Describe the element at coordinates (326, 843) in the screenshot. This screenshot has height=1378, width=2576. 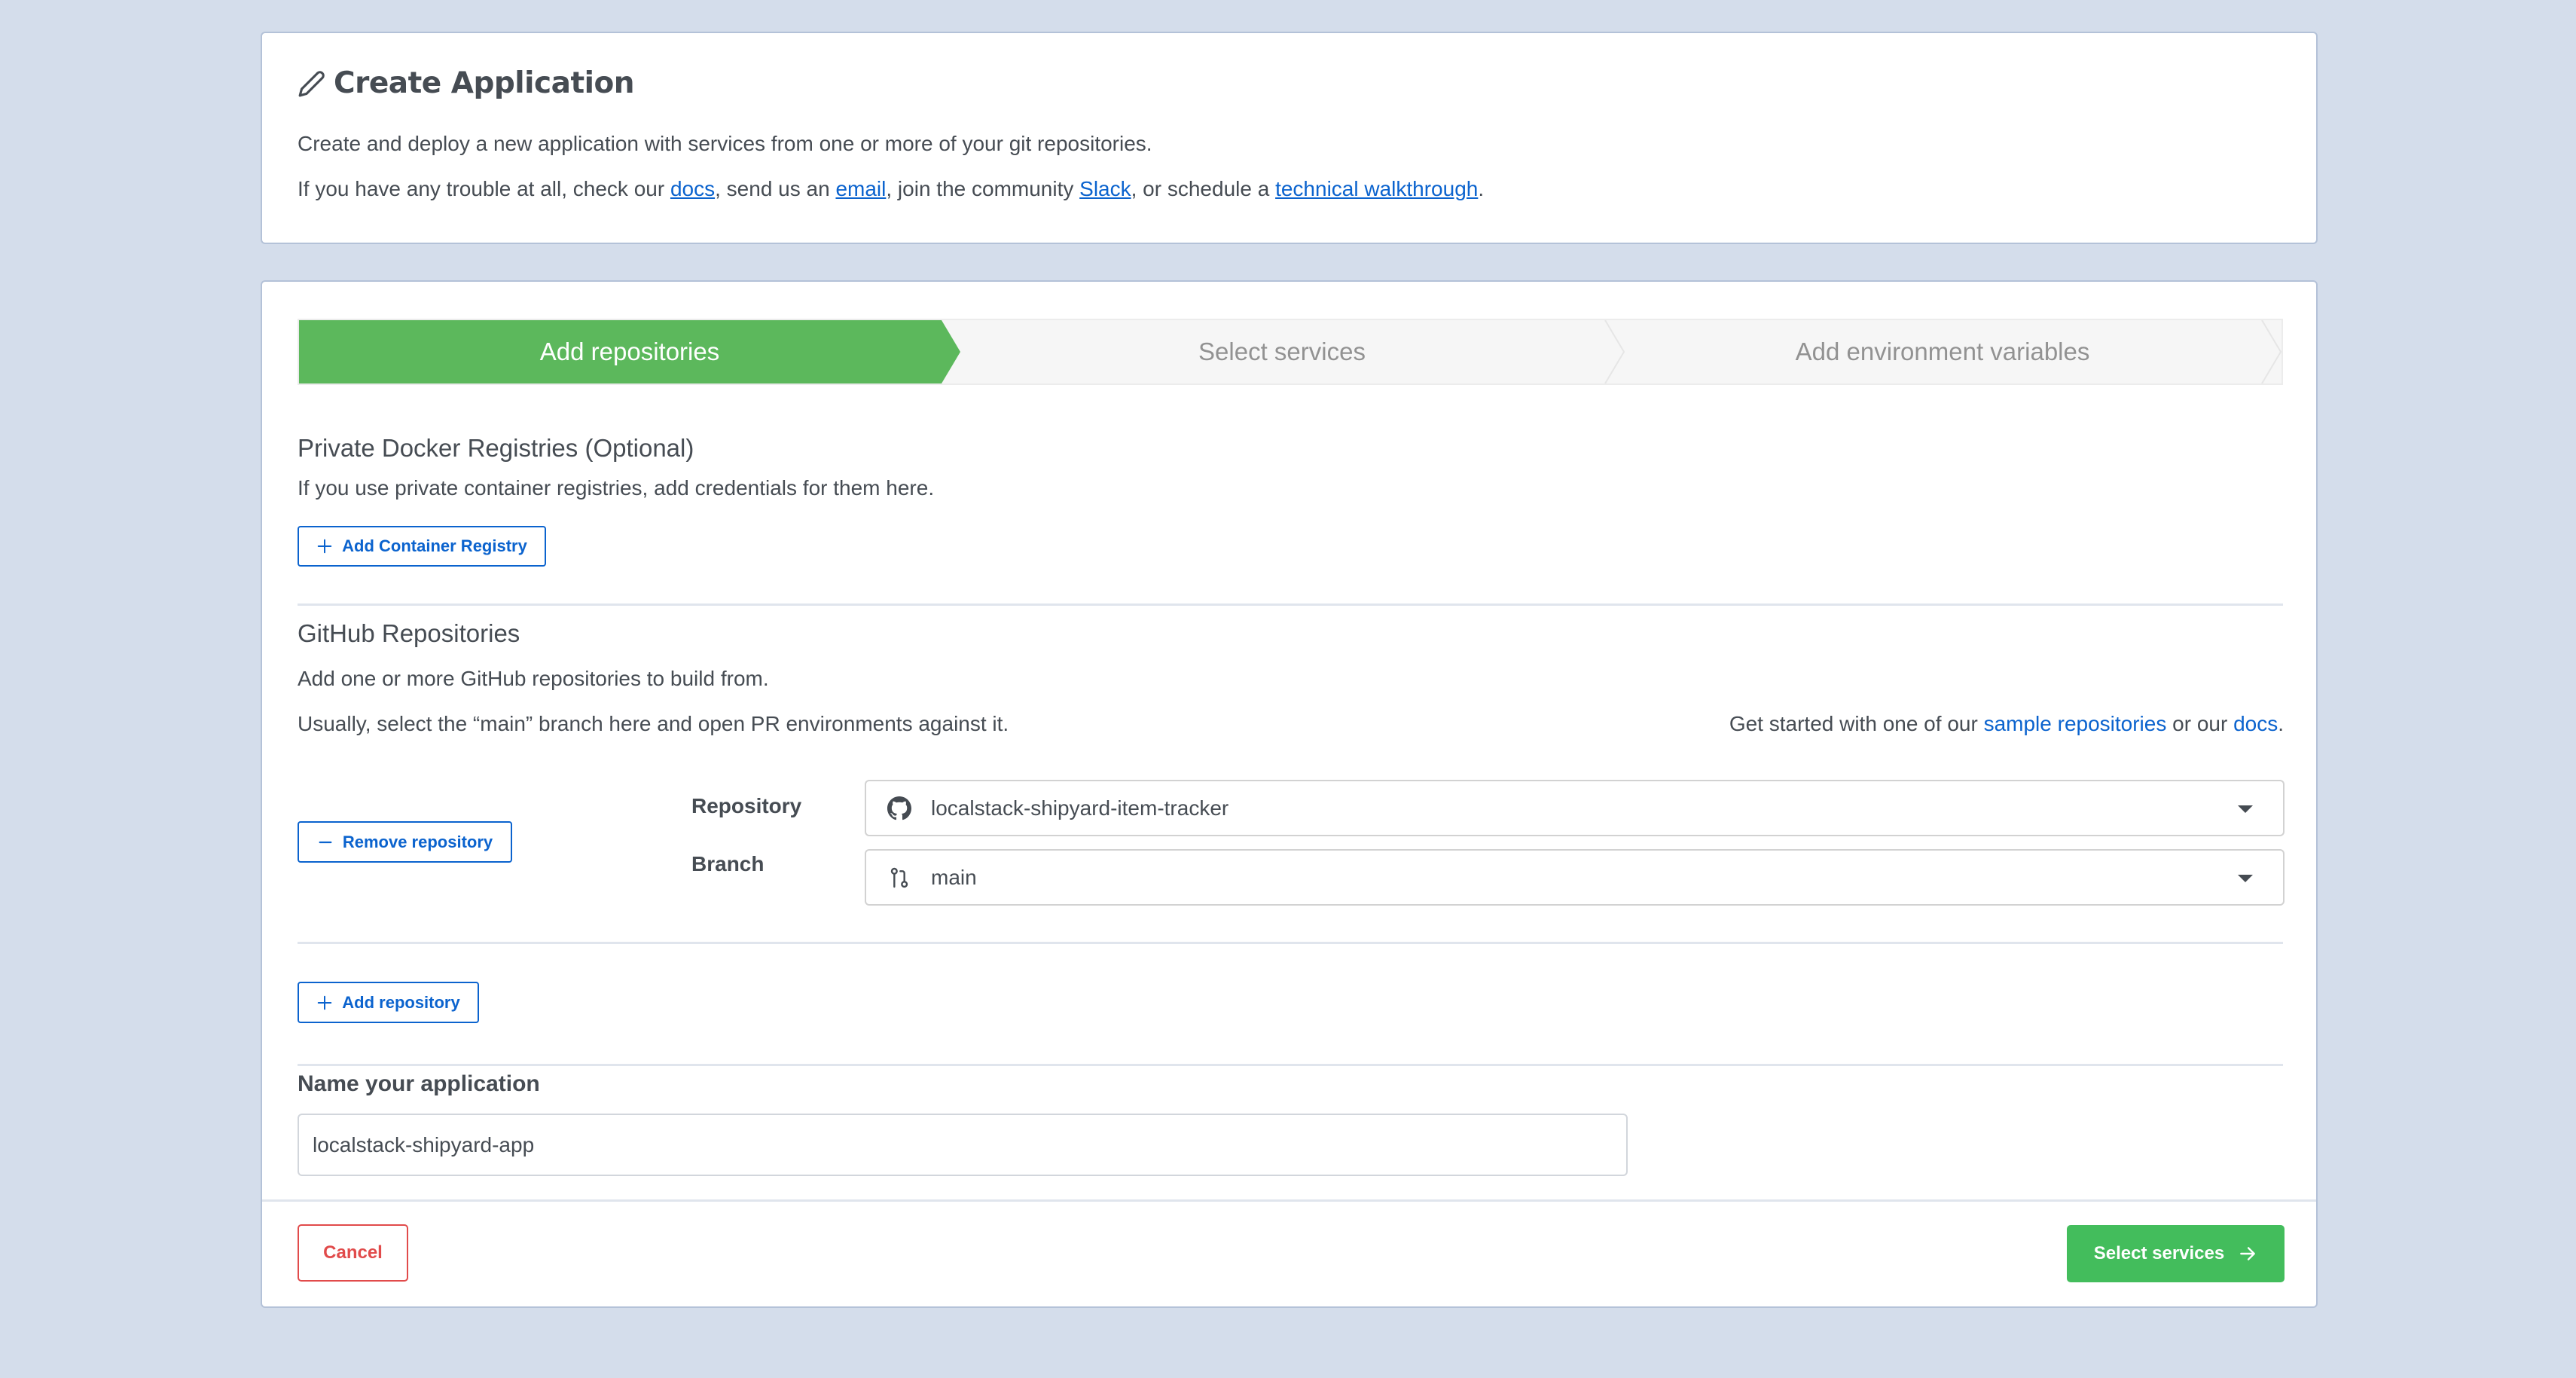
I see `minus-icon` at that location.